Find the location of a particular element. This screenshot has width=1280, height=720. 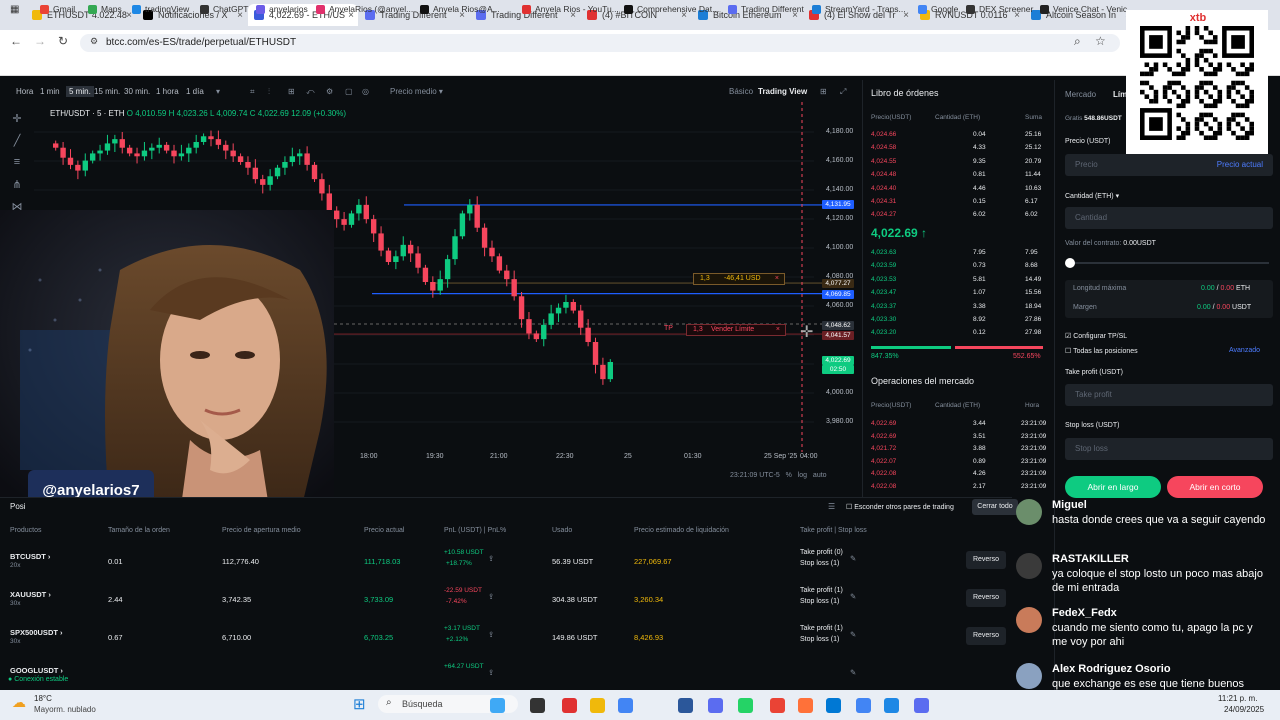

bid-row: 4,023.53 5.81 14.49 is located at coordinates (959, 280).